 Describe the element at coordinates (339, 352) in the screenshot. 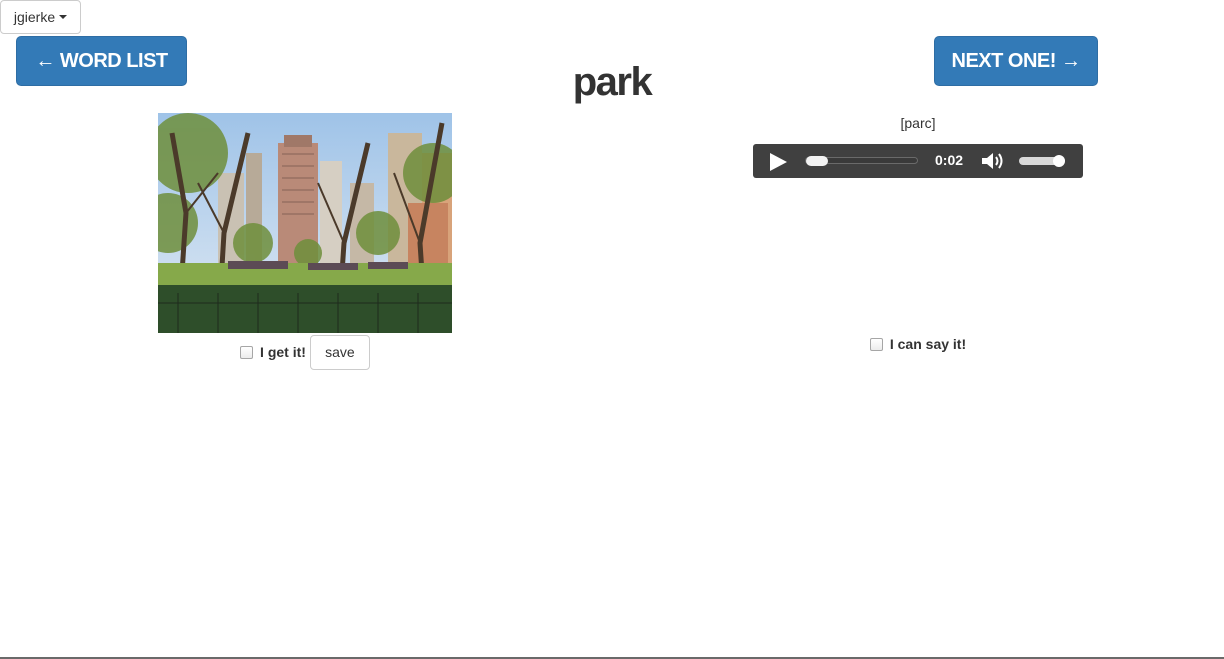

I see `save-button: save` at that location.